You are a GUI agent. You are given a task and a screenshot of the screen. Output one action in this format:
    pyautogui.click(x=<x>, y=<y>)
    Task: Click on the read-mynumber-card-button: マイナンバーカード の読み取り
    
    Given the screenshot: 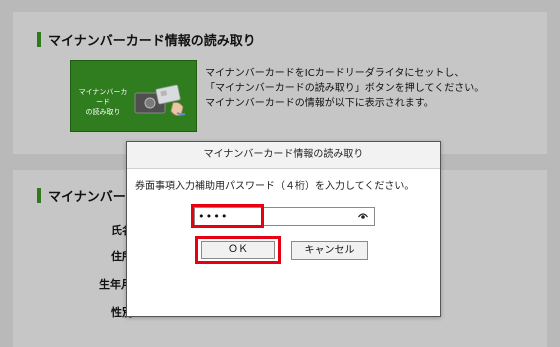 What is the action you would take?
    pyautogui.click(x=133, y=96)
    